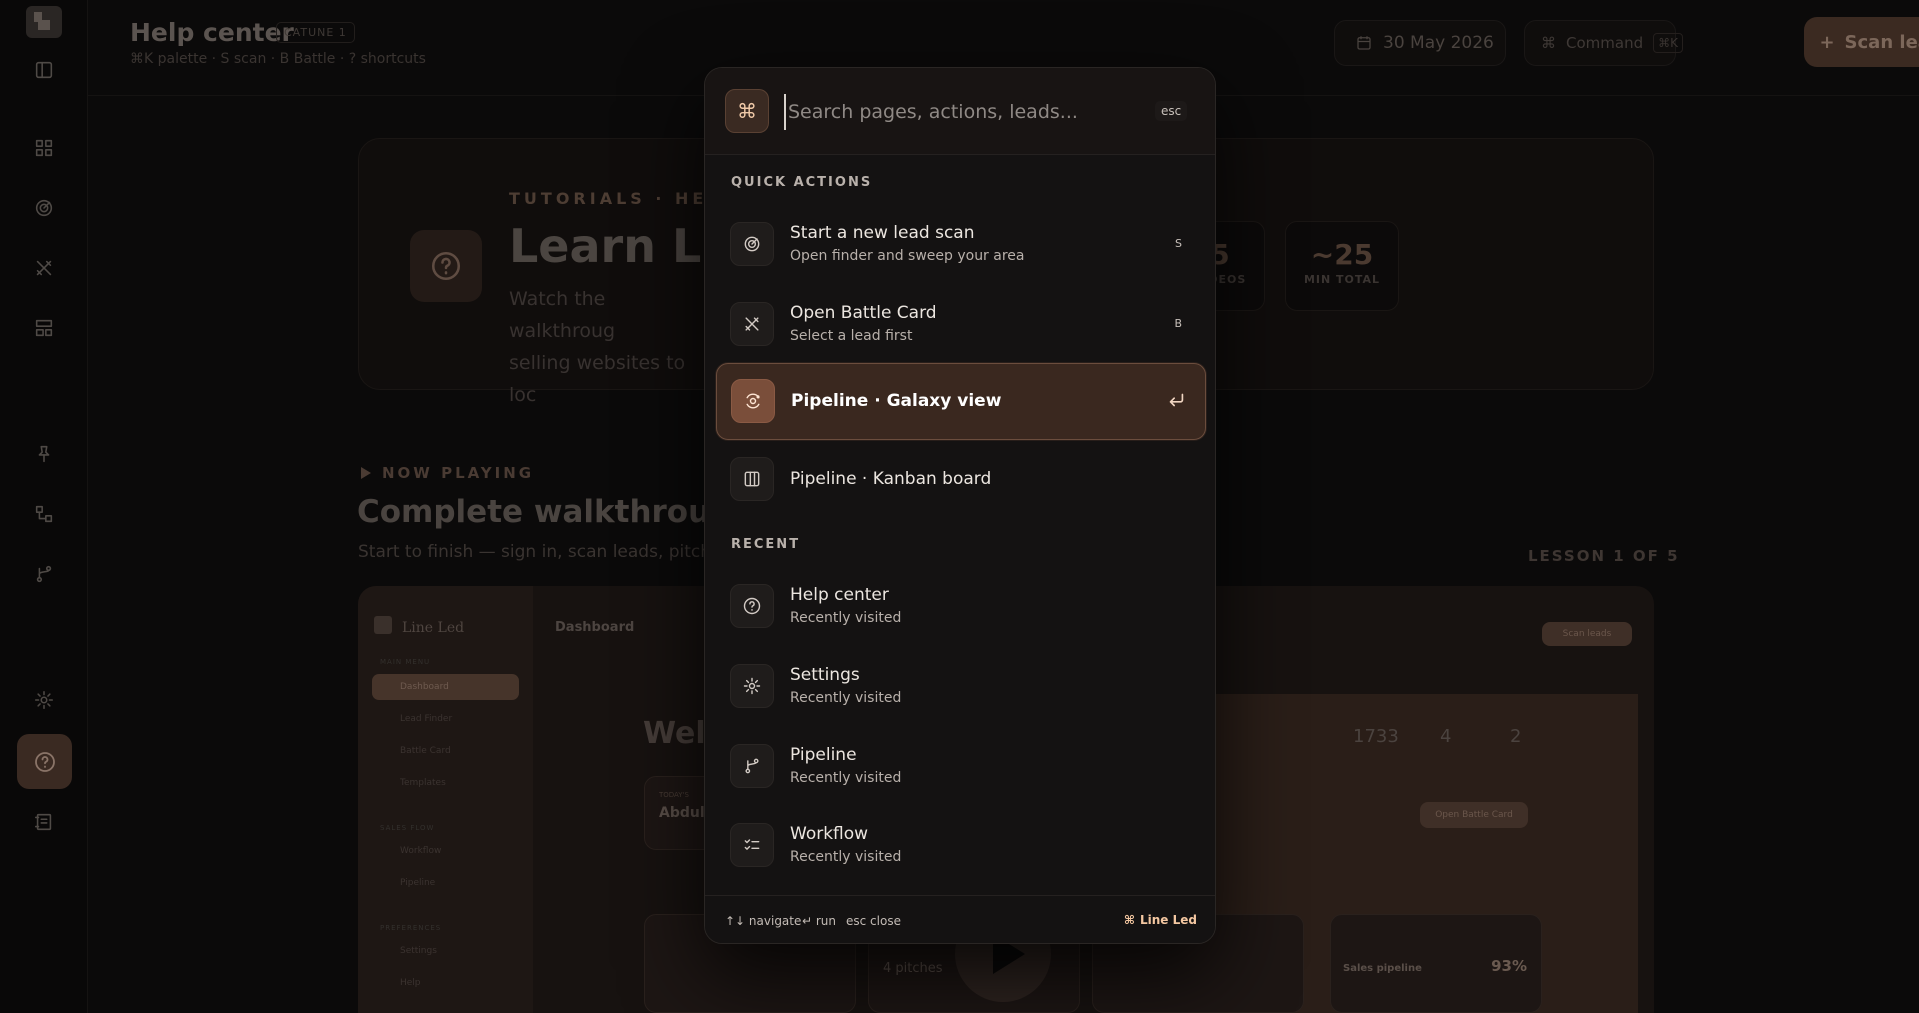 This screenshot has width=1919, height=1013. What do you see at coordinates (674, 795) in the screenshot?
I see `video-today-label: TODAY'S` at bounding box center [674, 795].